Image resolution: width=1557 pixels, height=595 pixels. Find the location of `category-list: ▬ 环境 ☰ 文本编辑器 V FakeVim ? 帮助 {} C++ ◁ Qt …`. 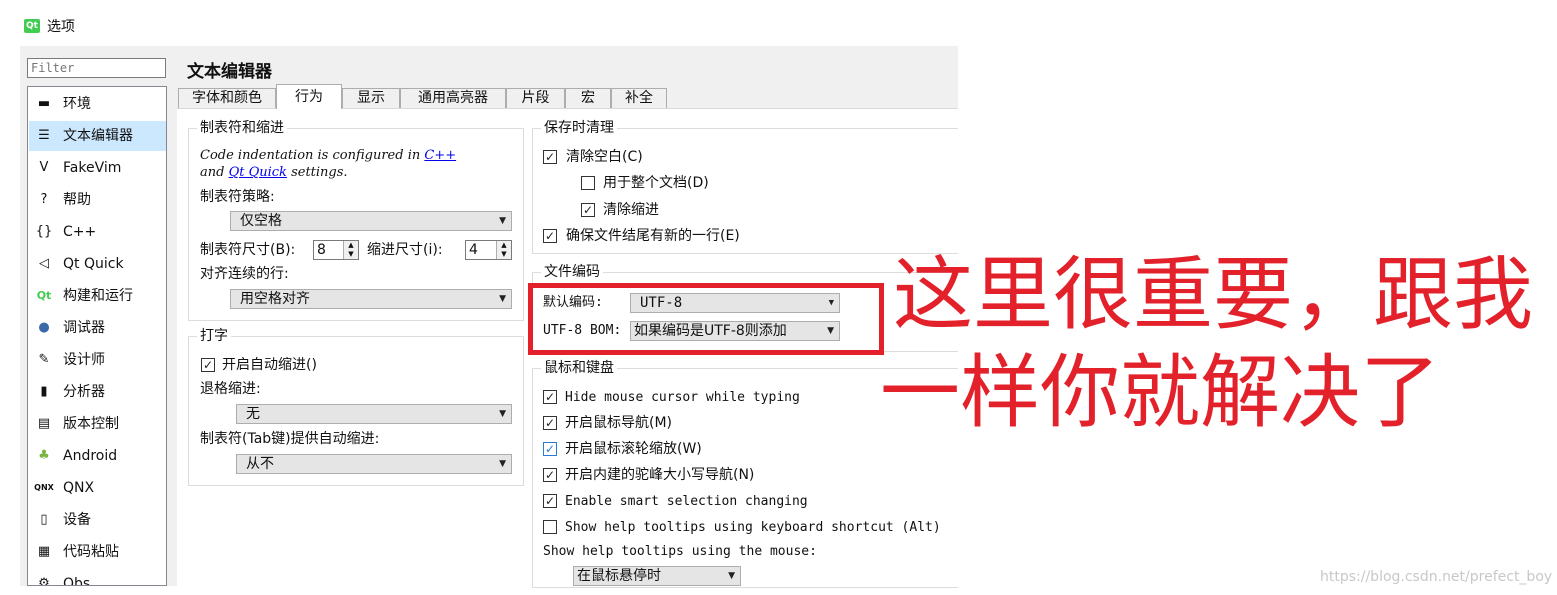

category-list: ▬ 环境 ☰ 文本编辑器 V FakeVim ? 帮助 {} C++ ◁ Qt … is located at coordinates (97, 336).